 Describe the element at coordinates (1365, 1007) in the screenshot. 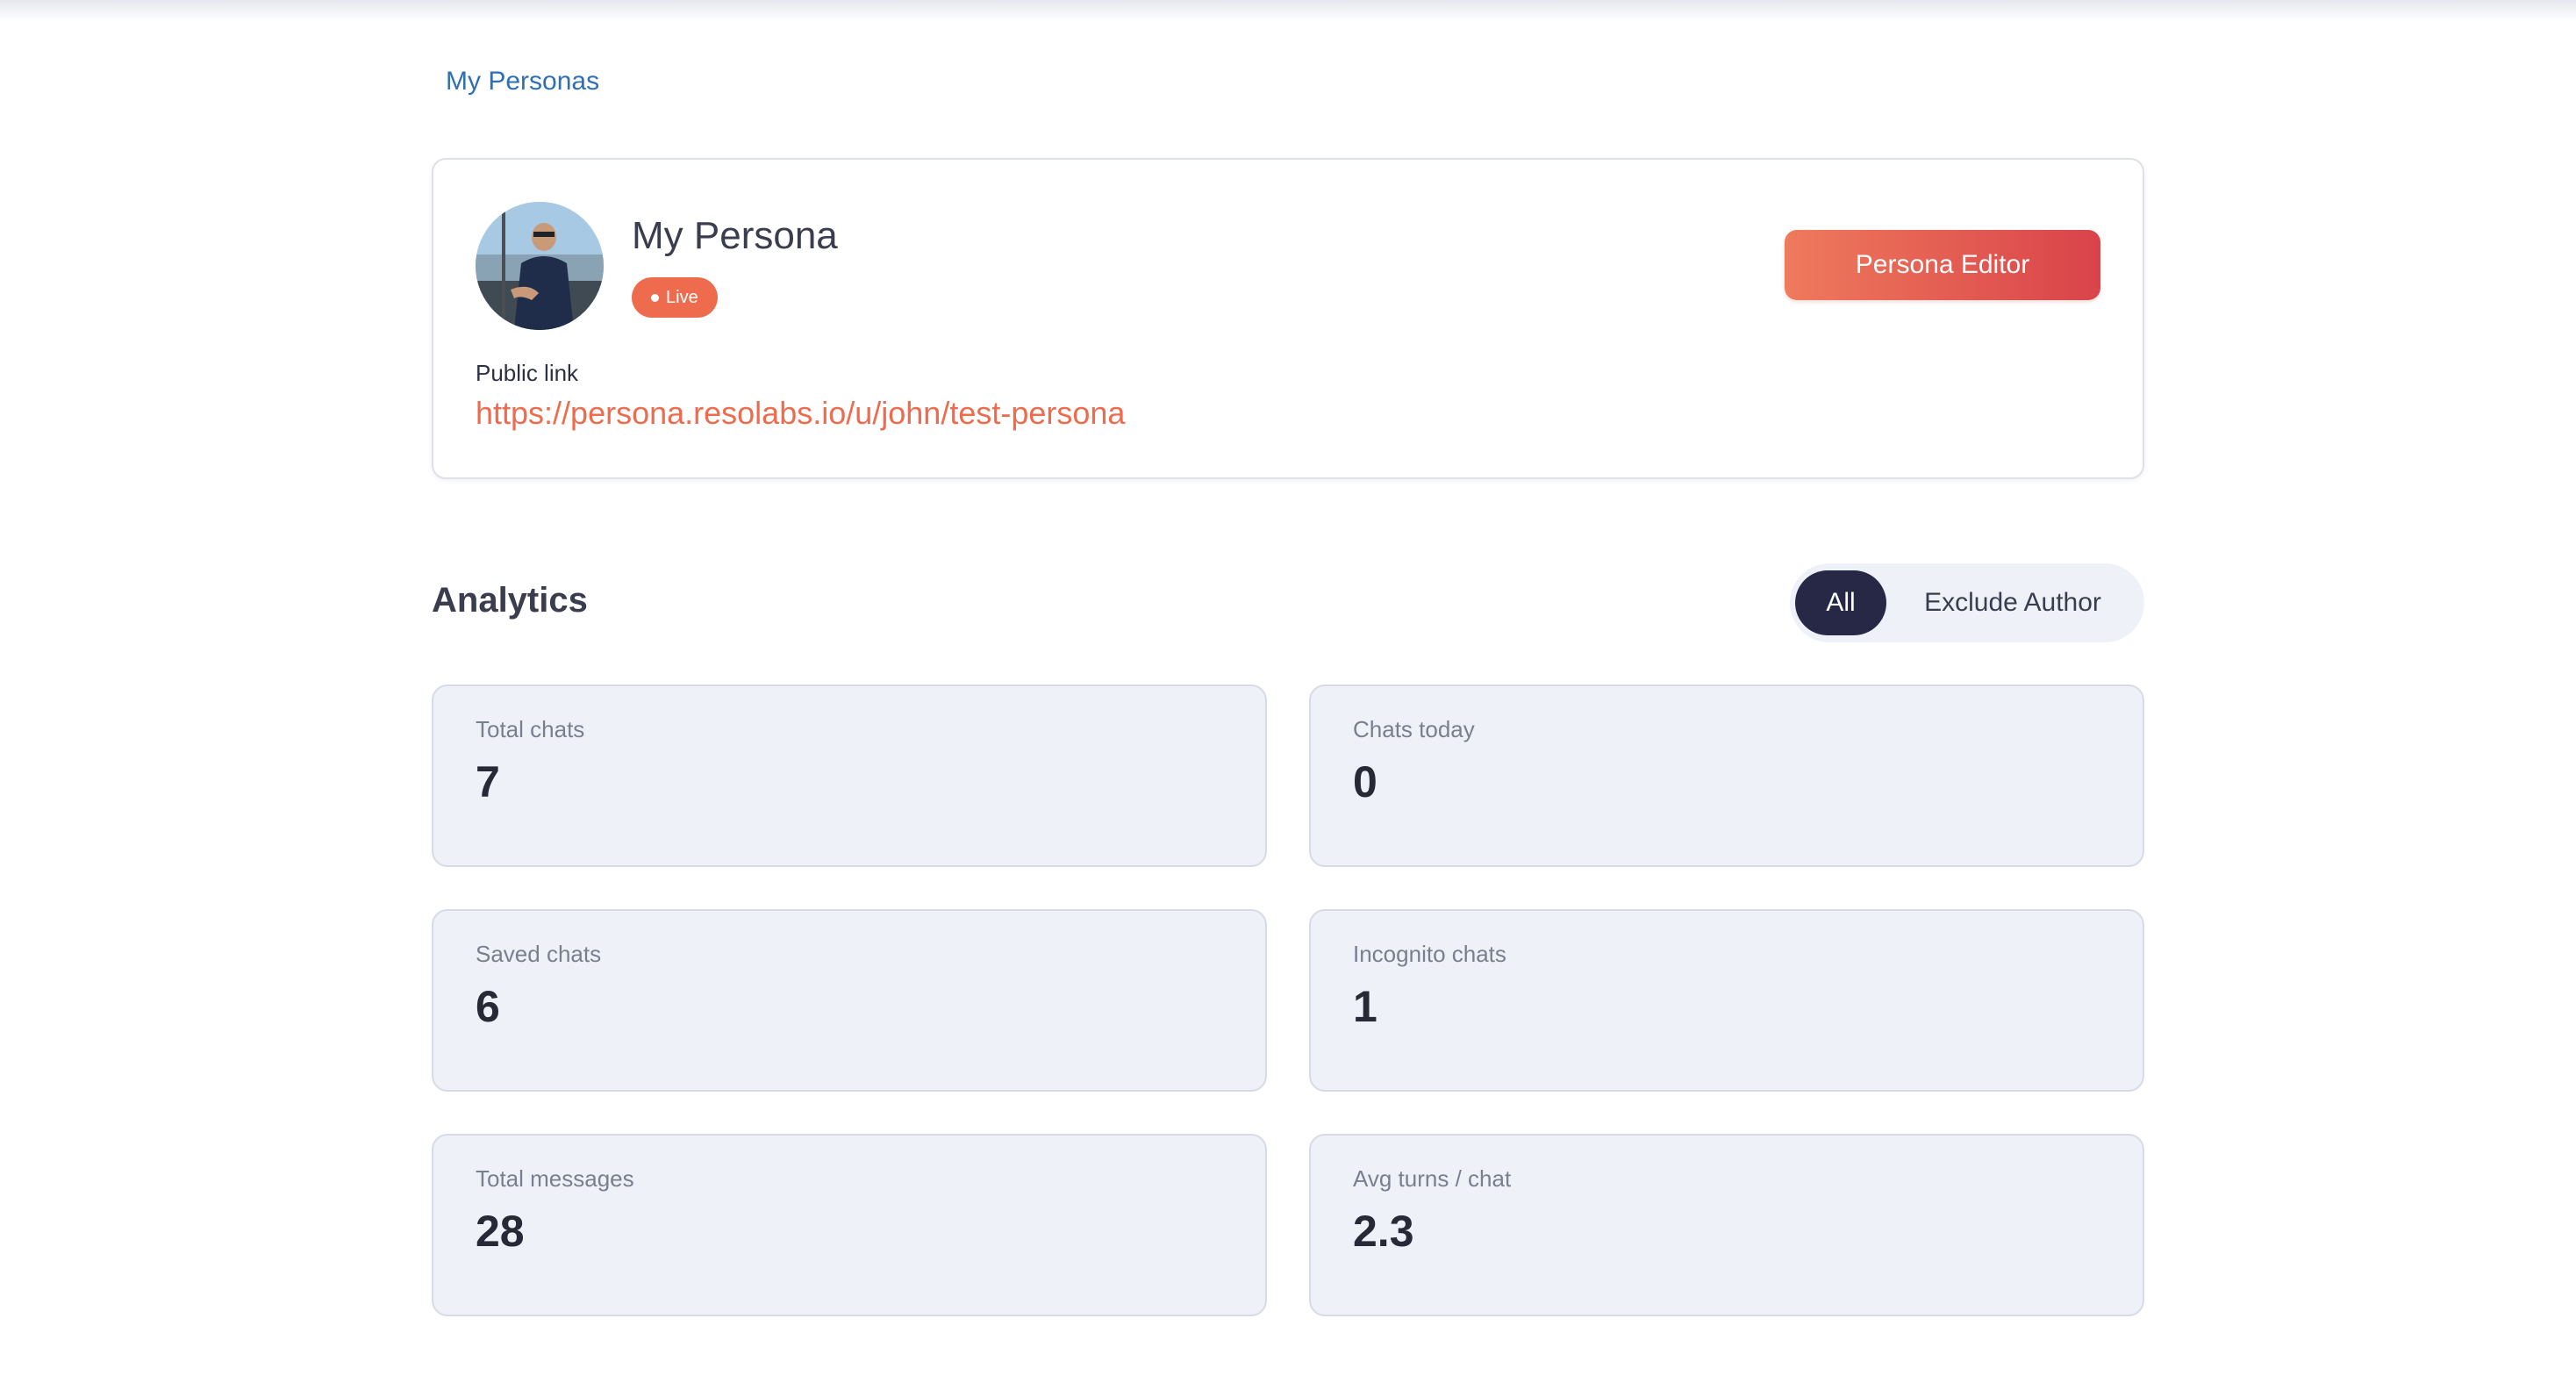

I see `stat-value: 1` at that location.